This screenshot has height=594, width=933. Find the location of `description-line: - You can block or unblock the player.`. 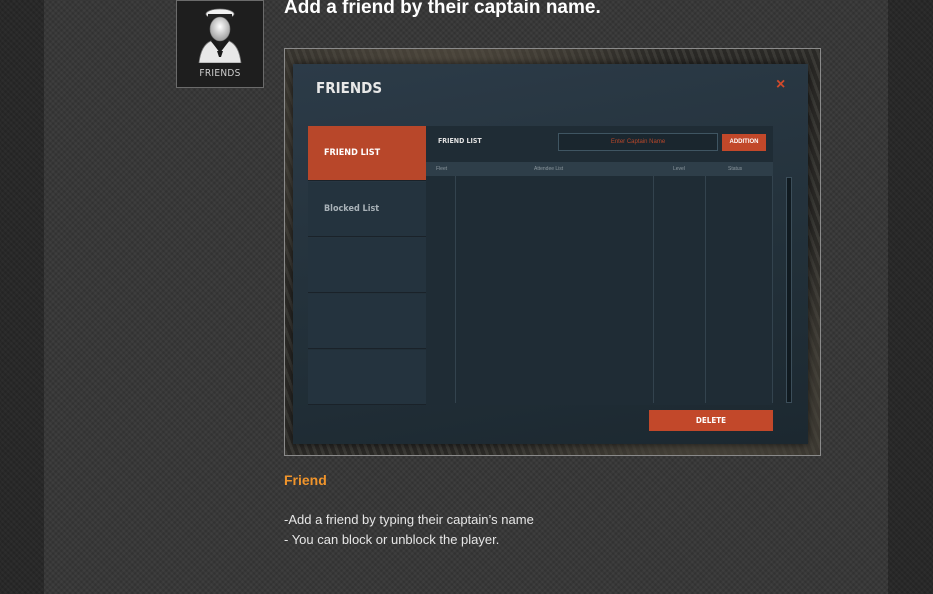

description-line: - You can block or unblock the player. is located at coordinates (392, 539).